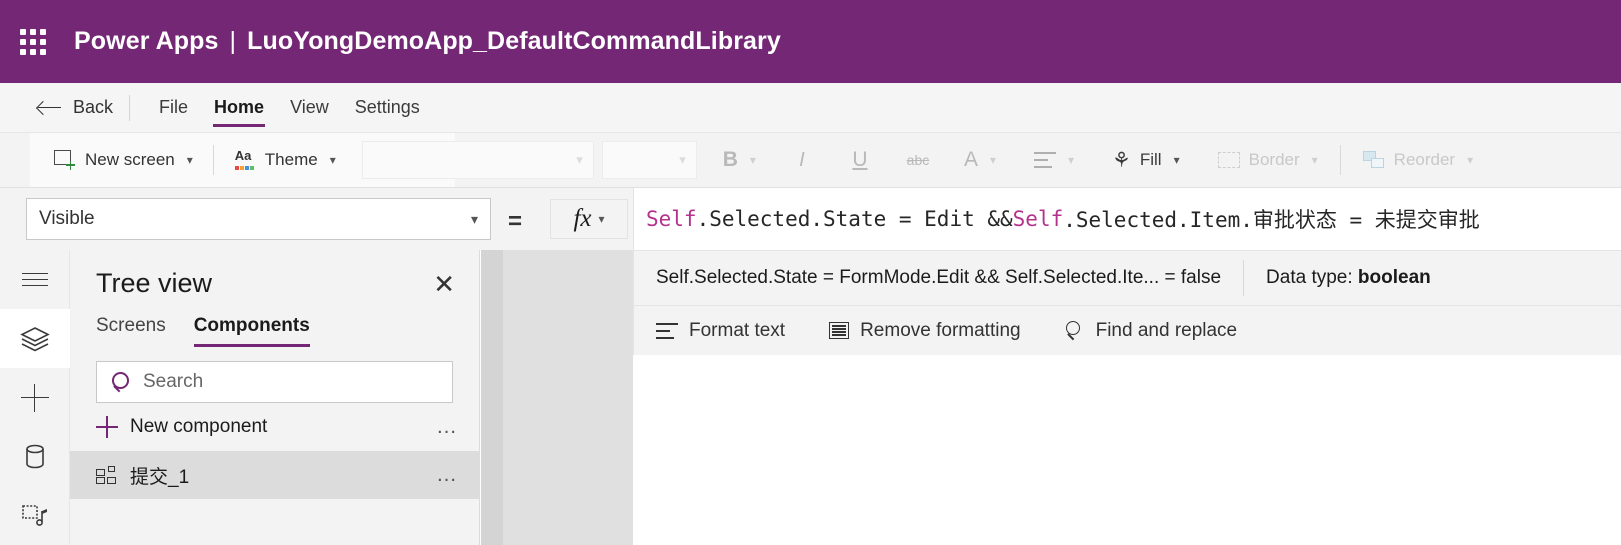 The image size is (1621, 545). Describe the element at coordinates (649, 160) in the screenshot. I see `font-size-select: ▾` at that location.